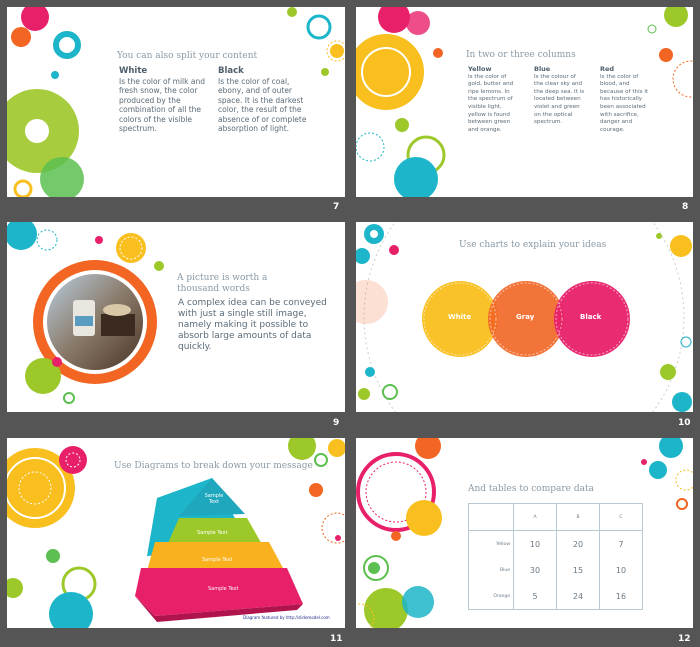 This screenshot has height=647, width=700. Describe the element at coordinates (231, 71) in the screenshot. I see `column-heading: Black` at that location.